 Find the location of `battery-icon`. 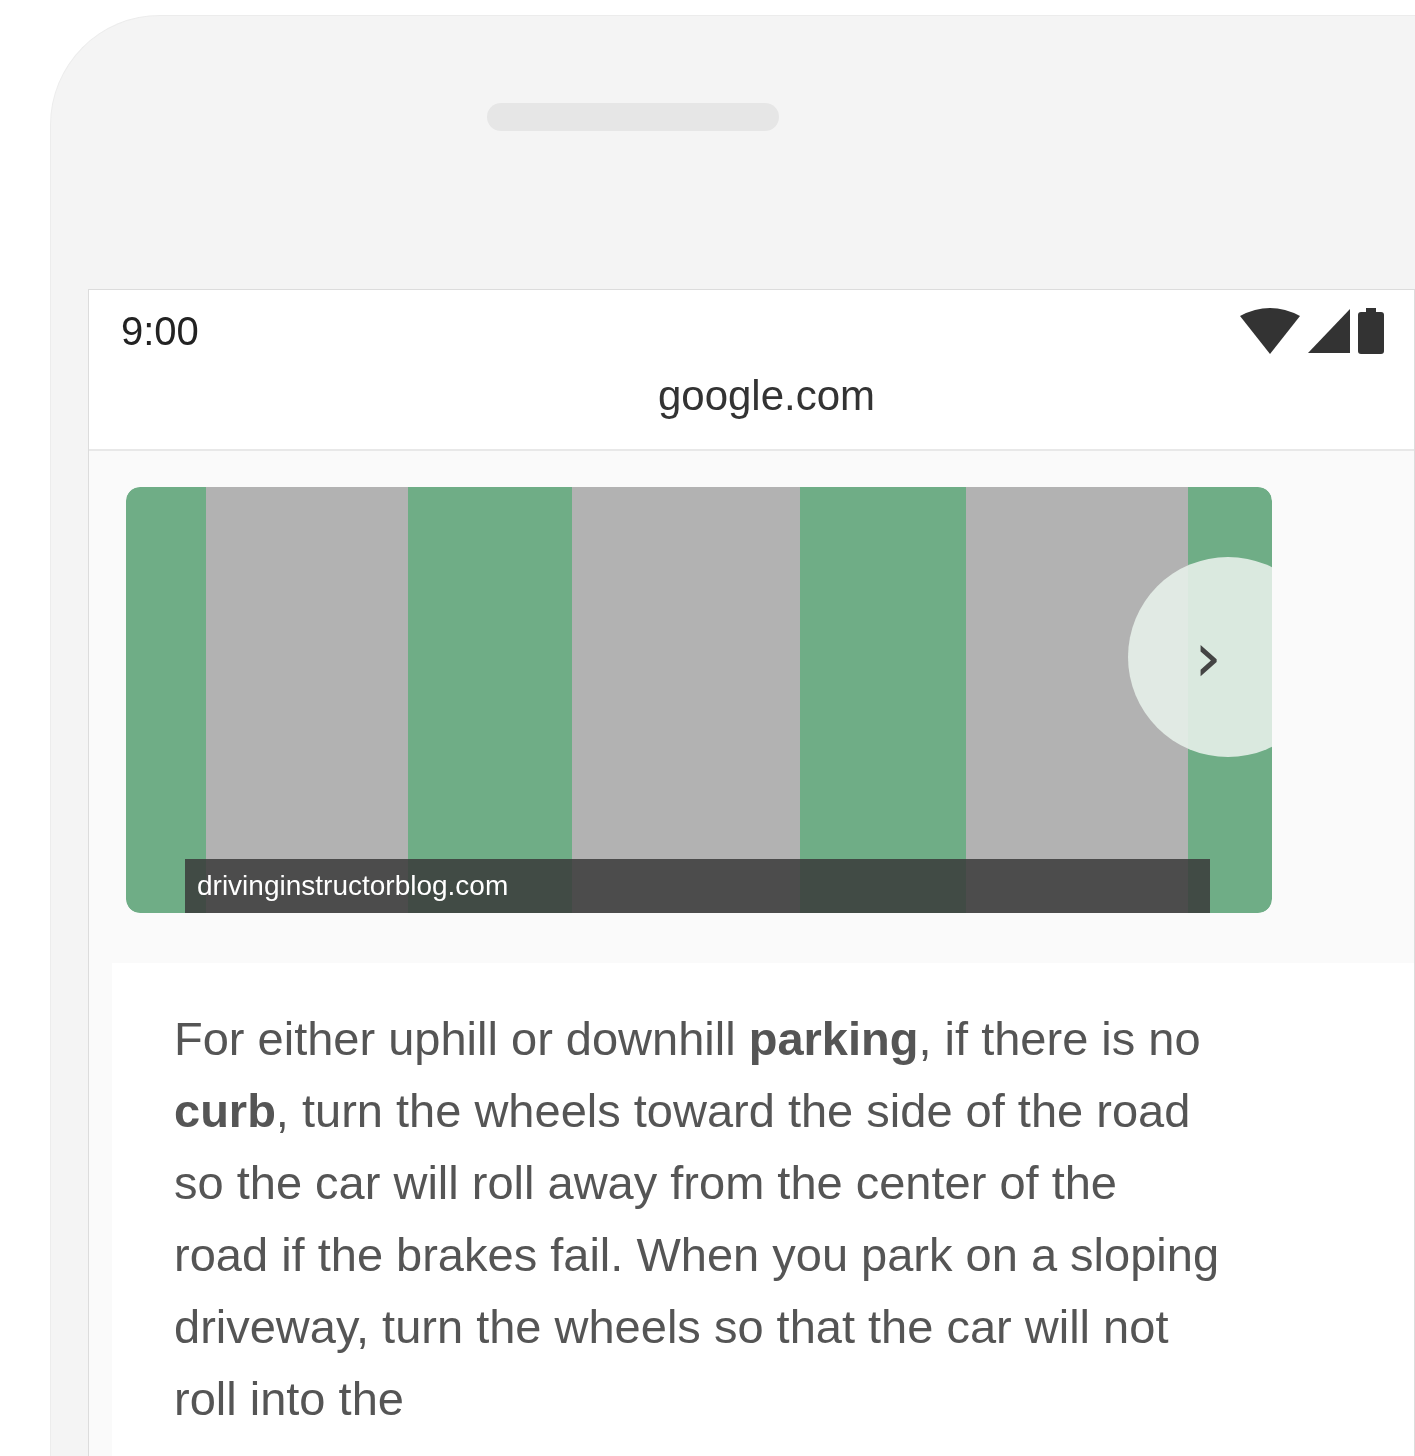

battery-icon is located at coordinates (1371, 331).